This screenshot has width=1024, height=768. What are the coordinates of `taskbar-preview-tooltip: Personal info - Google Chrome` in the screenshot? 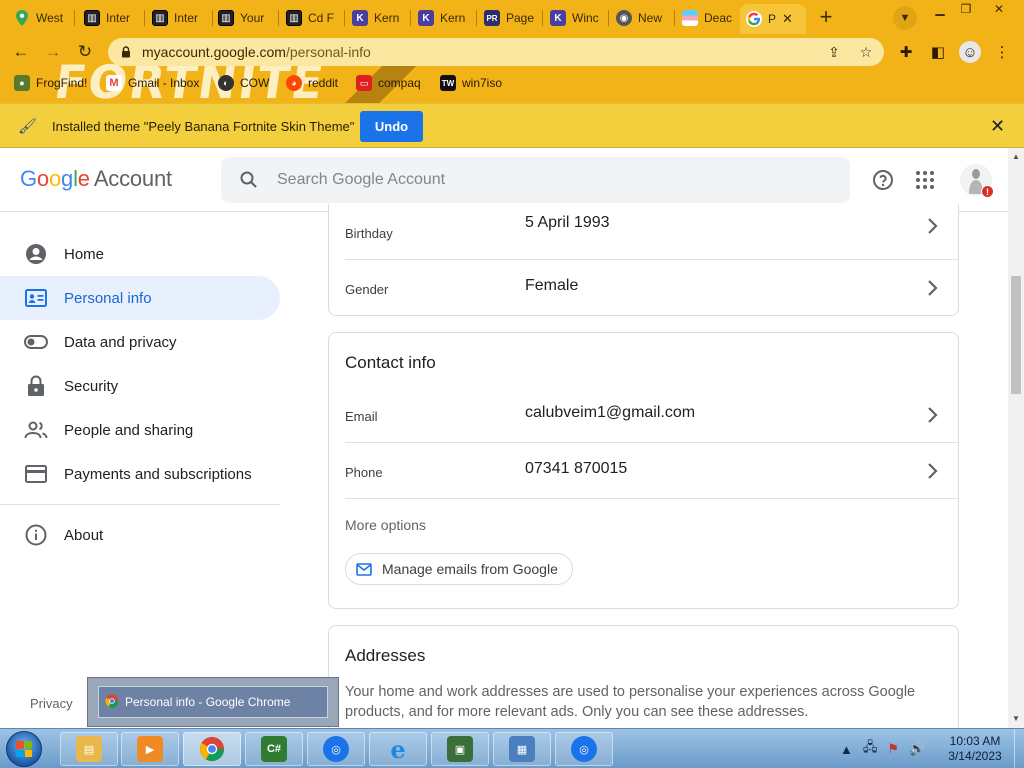 It's located at (213, 702).